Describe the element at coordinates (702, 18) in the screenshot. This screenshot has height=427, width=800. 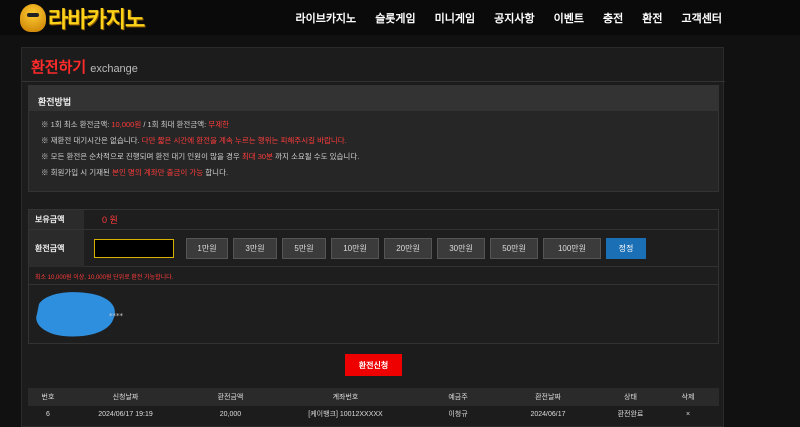
I see `nav-item: 고객센터` at that location.